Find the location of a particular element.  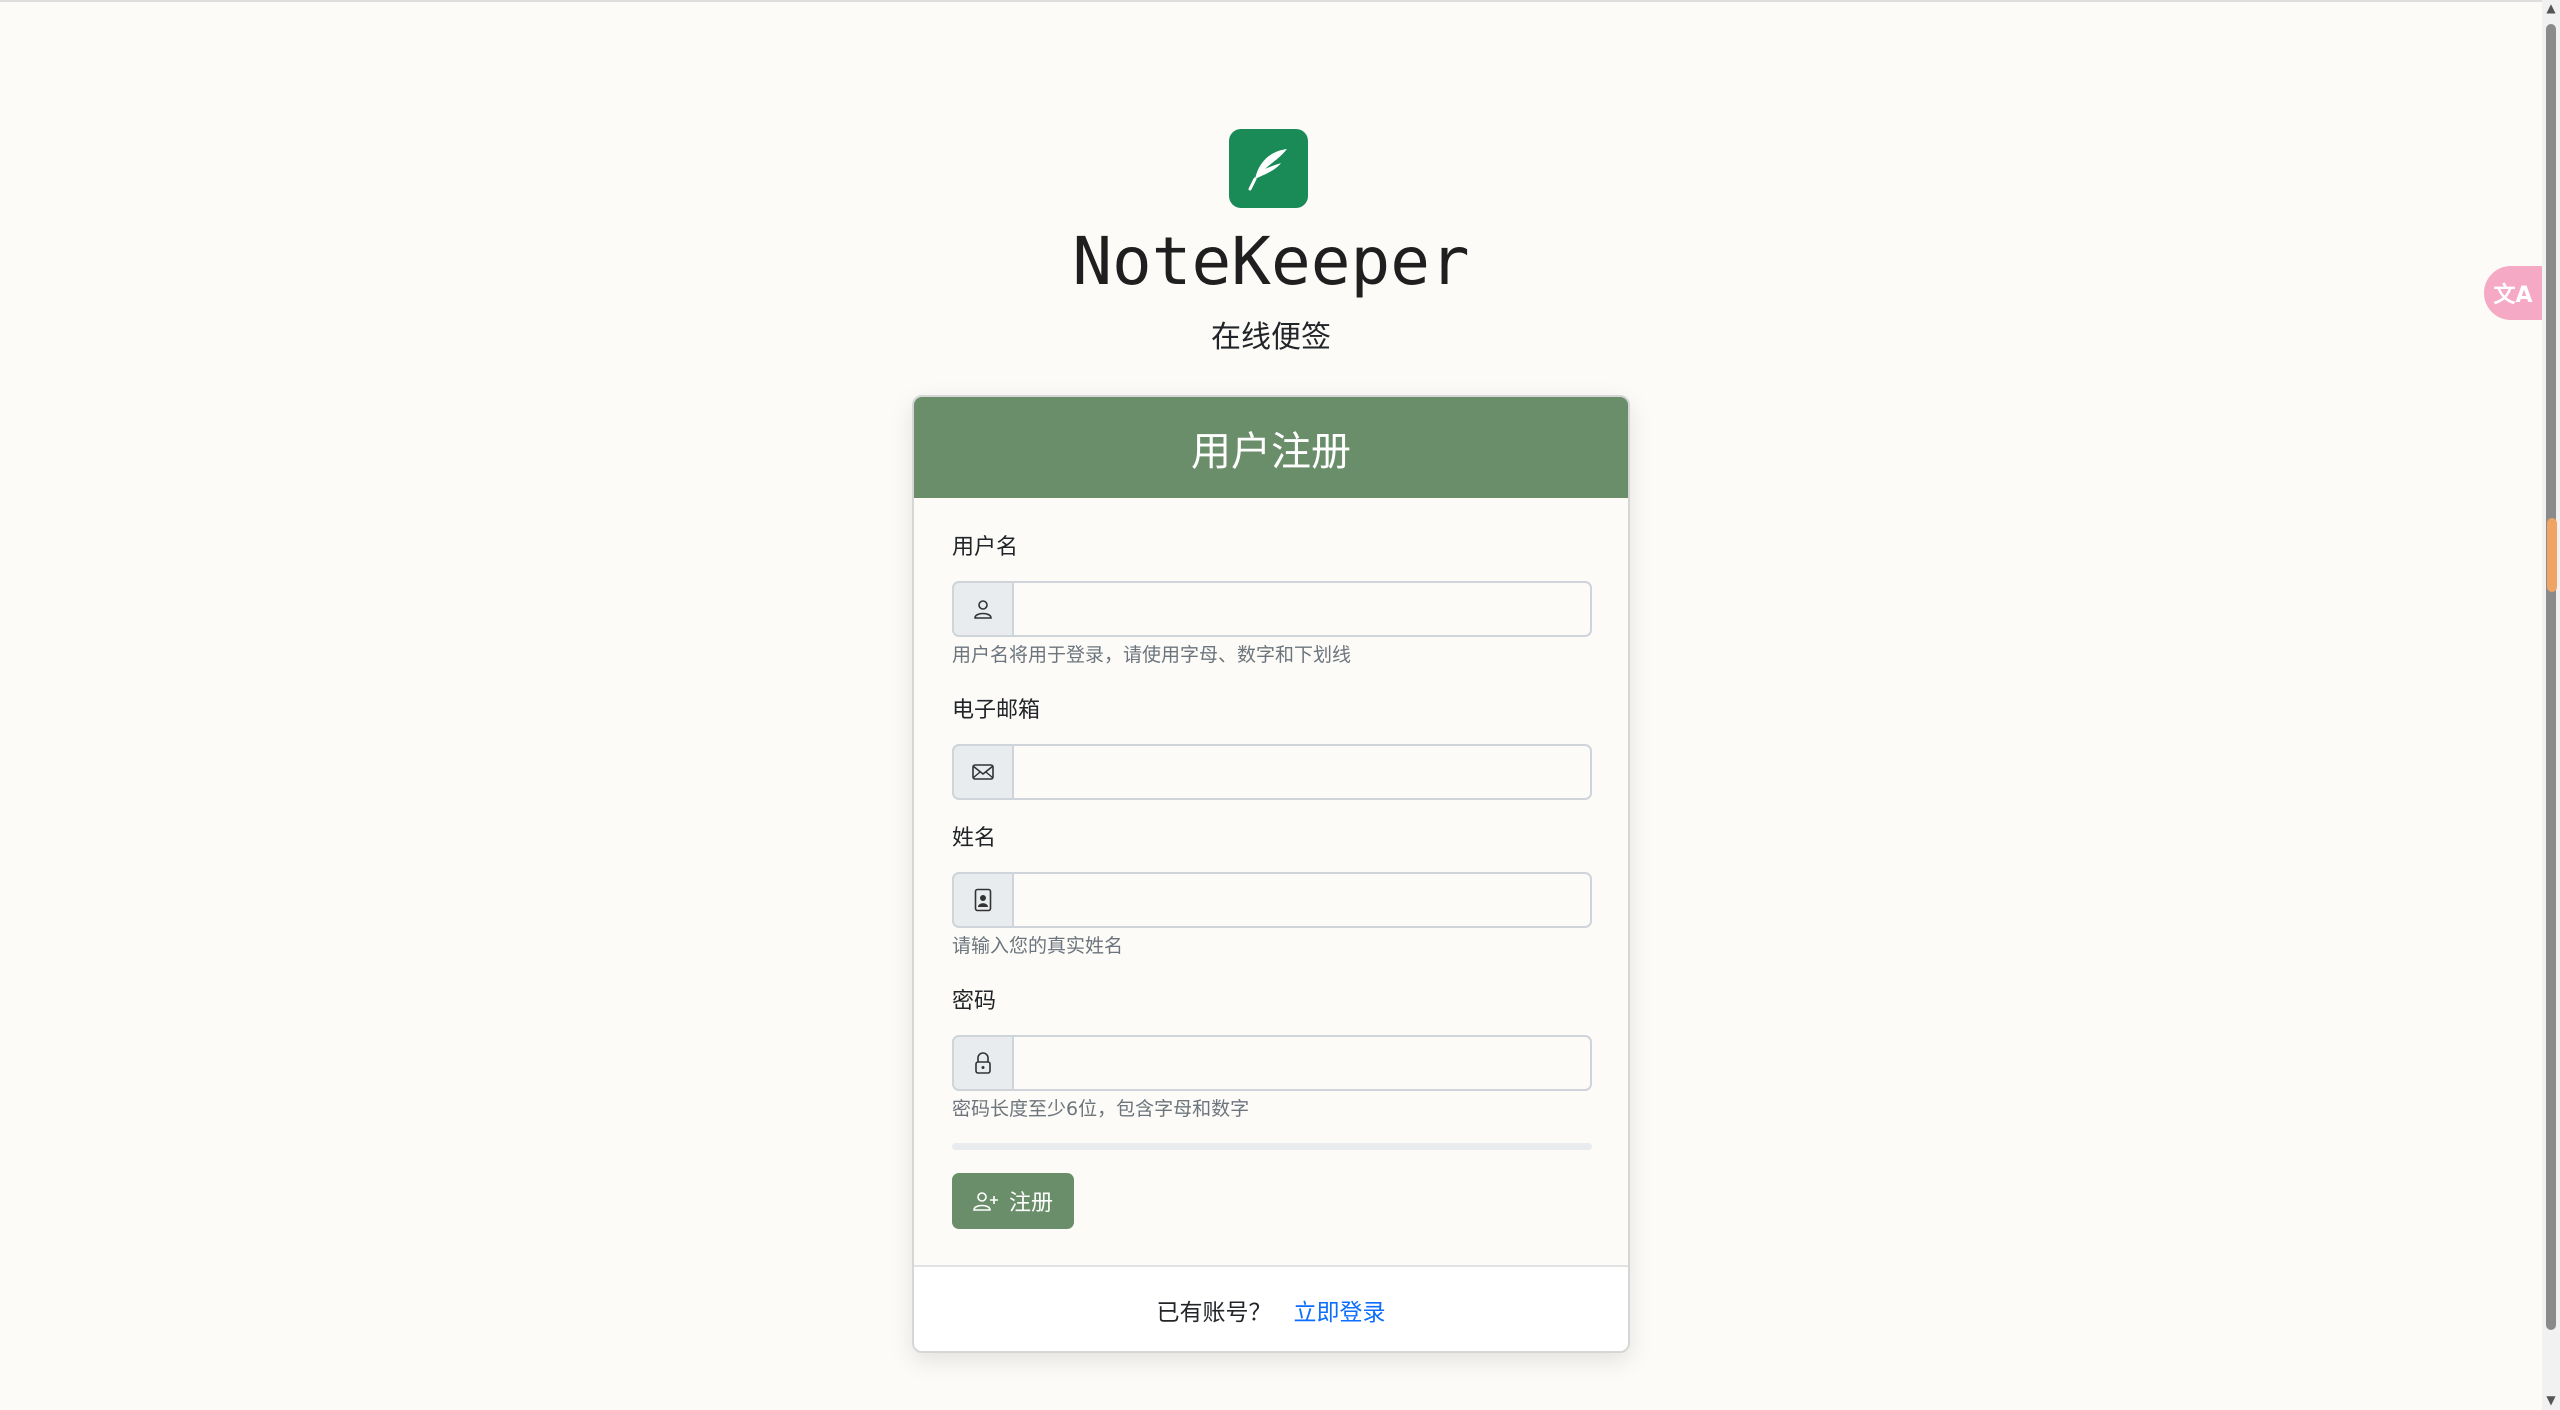

login-link: 立即登录 is located at coordinates (1340, 1310).